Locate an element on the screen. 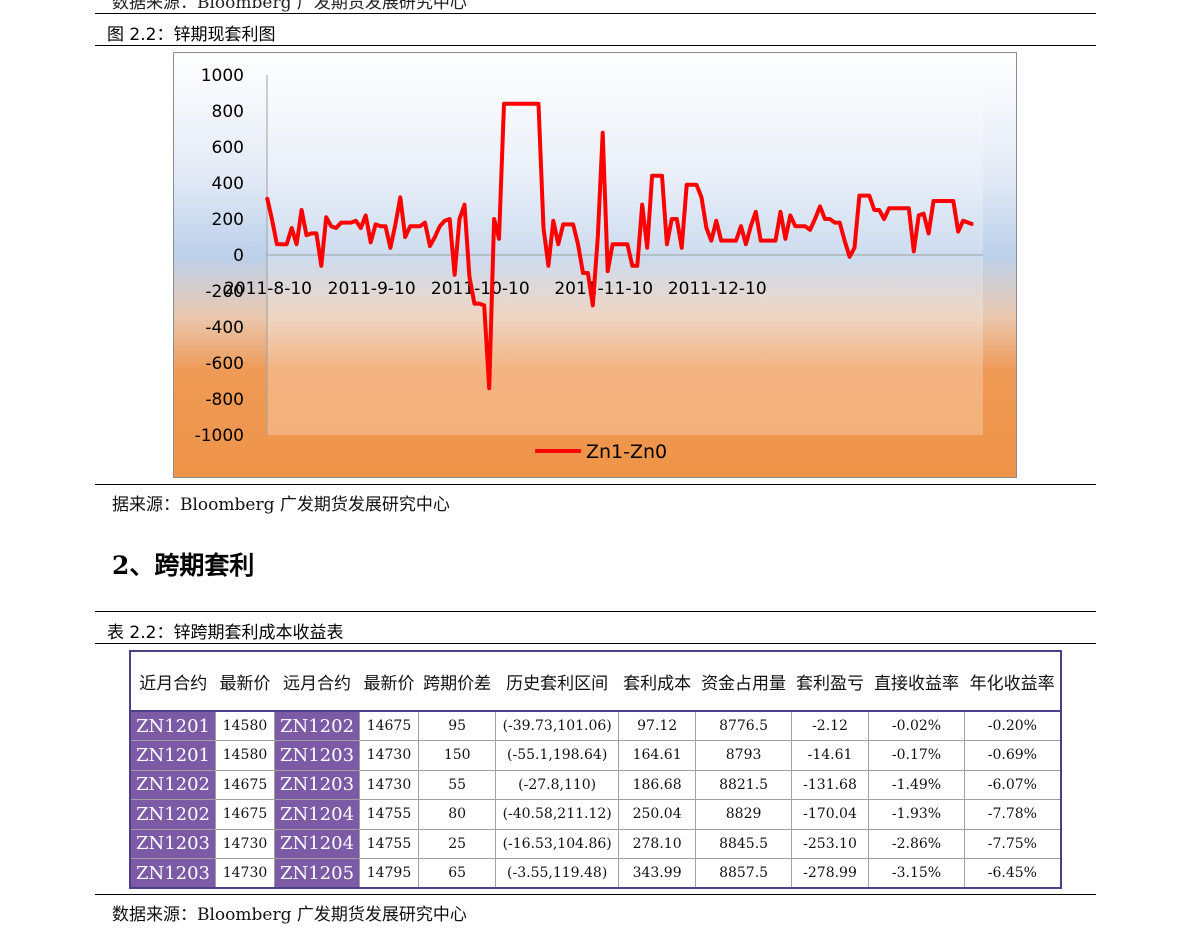 The height and width of the screenshot is (944, 1191). y-tick-label: 200 is located at coordinates (228, 220).